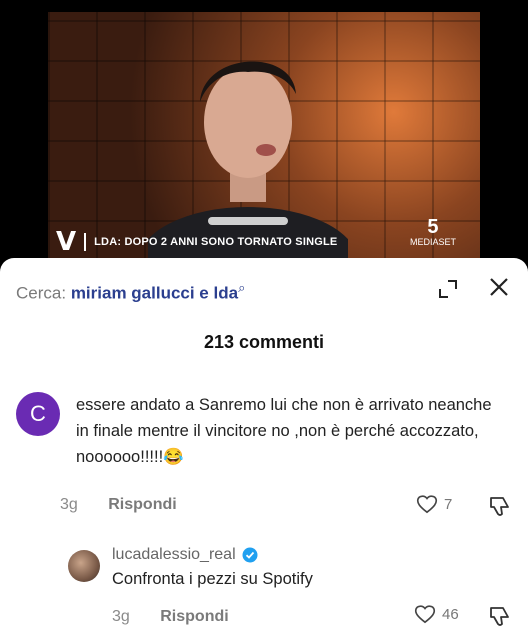 This screenshot has height=640, width=528. I want to click on avatar, so click(84, 566).